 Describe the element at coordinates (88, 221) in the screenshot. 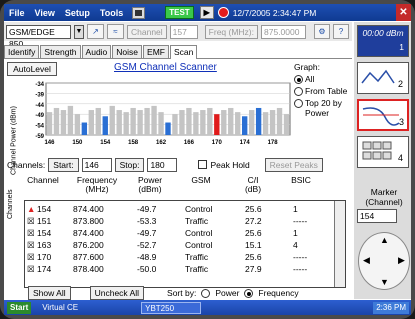

I see `cell-freq: 873.800` at that location.